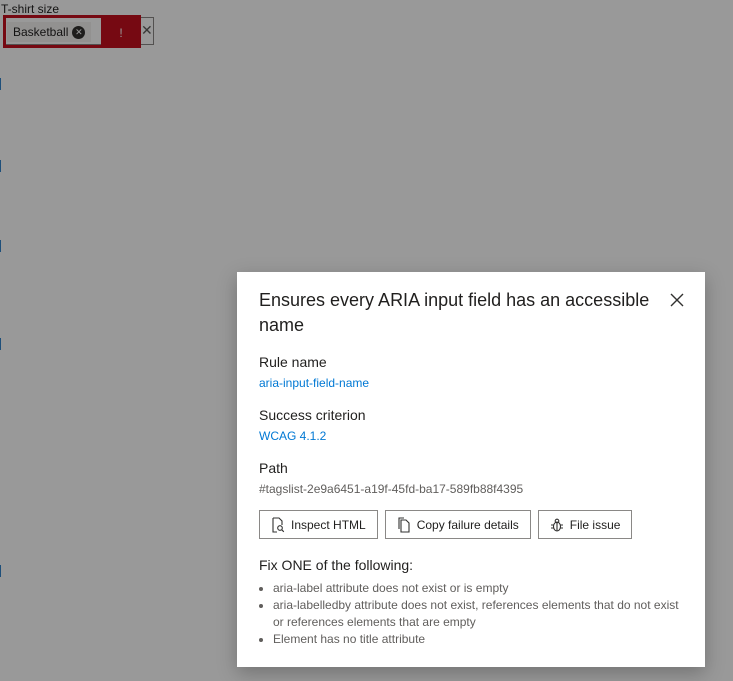 The width and height of the screenshot is (733, 681). What do you see at coordinates (273, 468) in the screenshot?
I see `path-label: Path` at bounding box center [273, 468].